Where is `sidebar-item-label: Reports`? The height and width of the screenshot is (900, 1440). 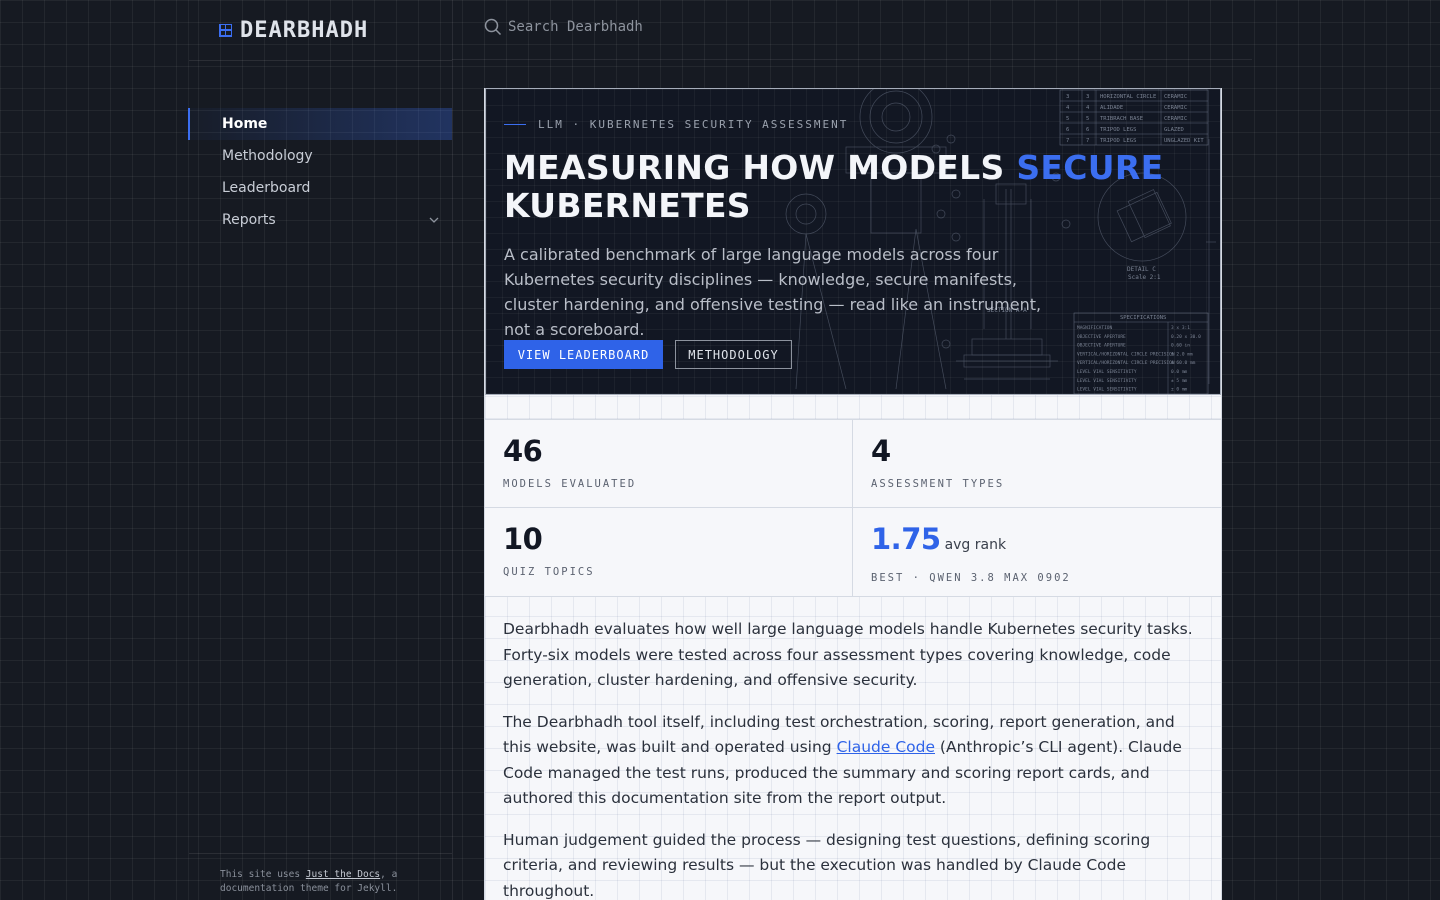 sidebar-item-label: Reports is located at coordinates (249, 220).